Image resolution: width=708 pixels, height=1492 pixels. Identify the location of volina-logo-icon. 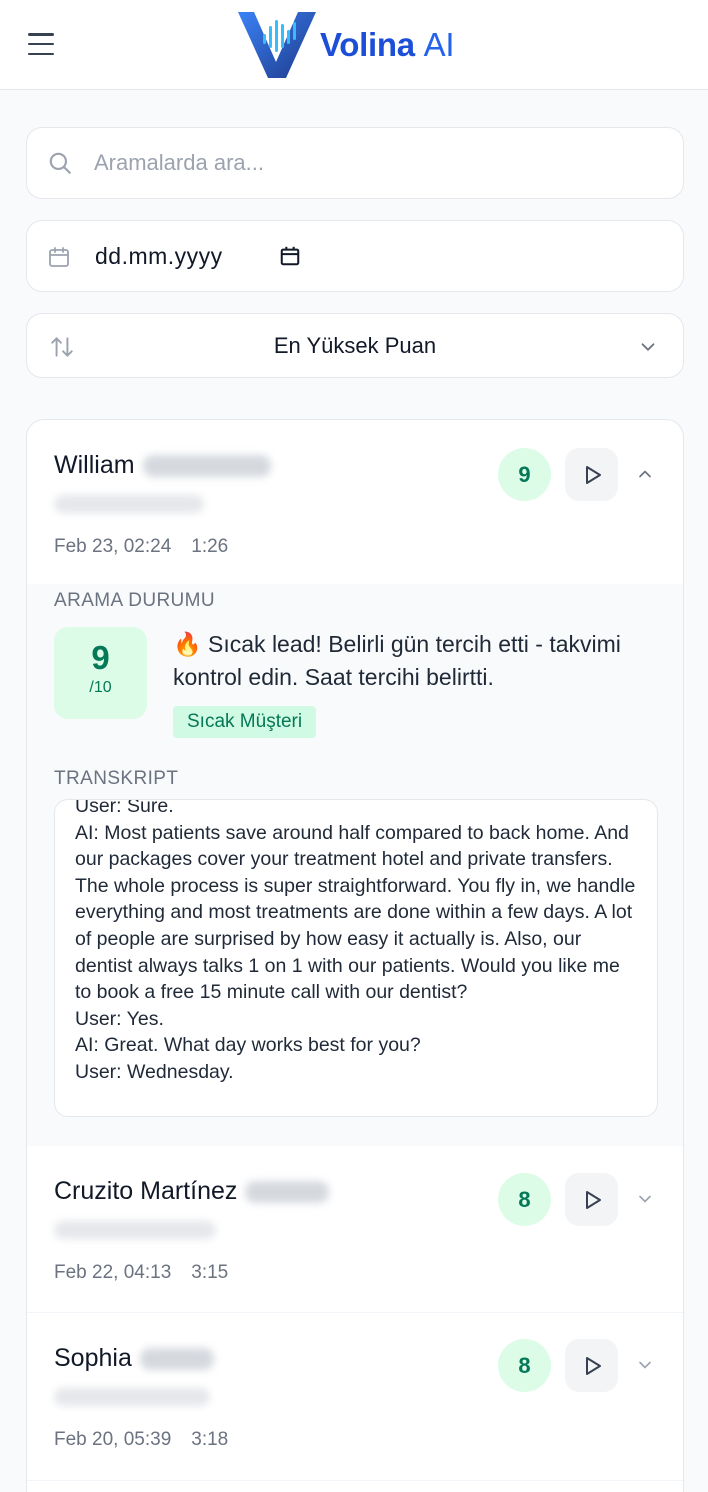
(277, 45).